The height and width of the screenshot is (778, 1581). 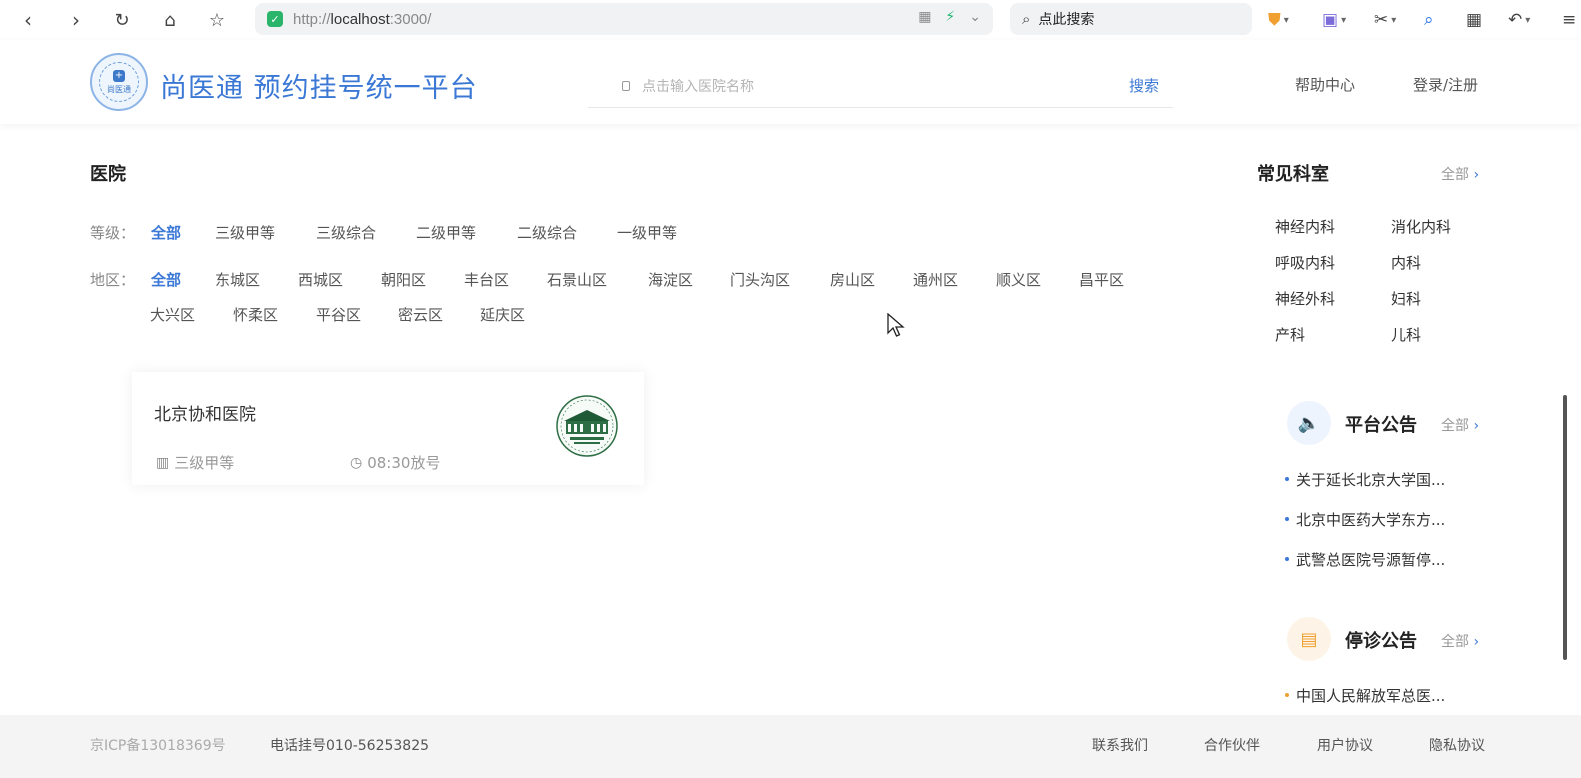 I want to click on search-icon: ⌕, so click(x=1026, y=19).